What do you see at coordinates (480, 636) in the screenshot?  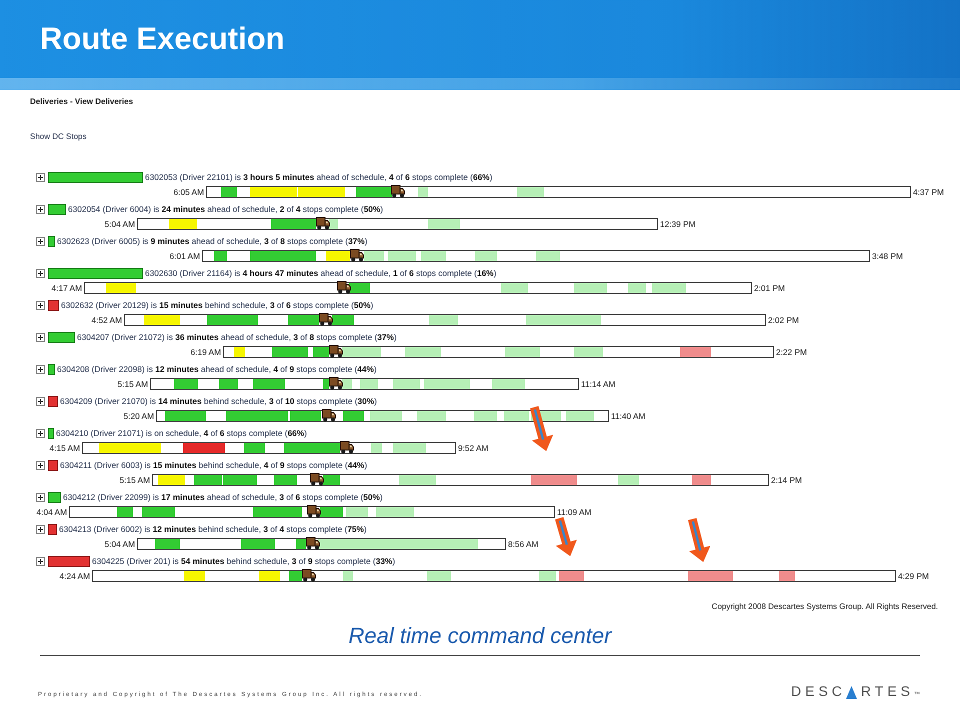 I see `caption-text: Real time command center` at bounding box center [480, 636].